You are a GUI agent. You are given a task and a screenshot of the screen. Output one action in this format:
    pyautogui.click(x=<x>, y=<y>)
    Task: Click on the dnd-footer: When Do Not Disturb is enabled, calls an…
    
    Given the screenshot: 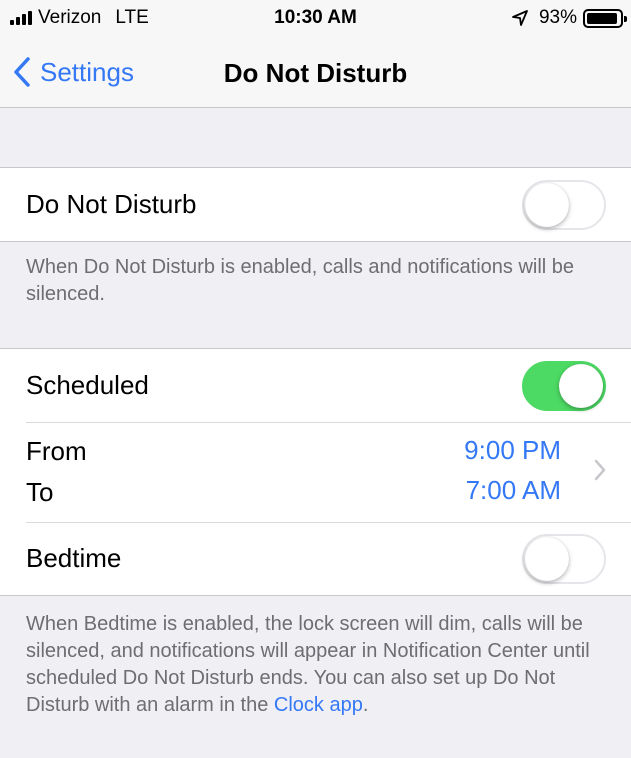 What is the action you would take?
    pyautogui.click(x=300, y=280)
    